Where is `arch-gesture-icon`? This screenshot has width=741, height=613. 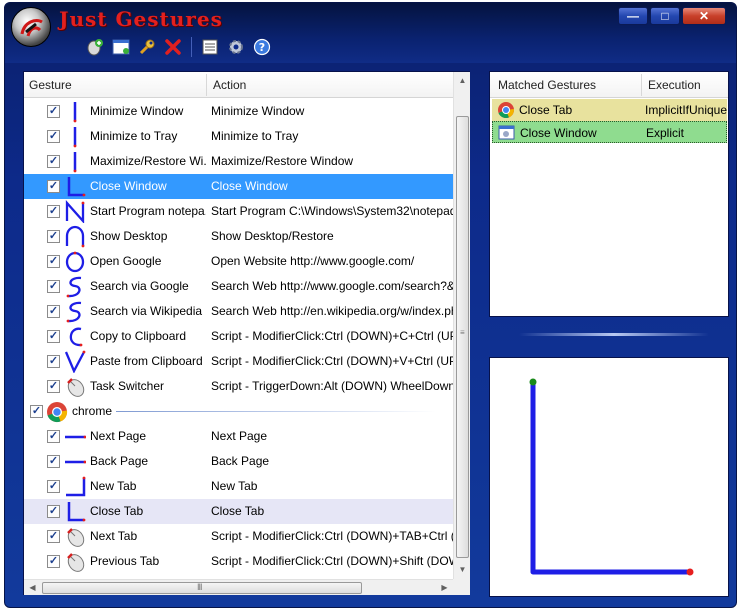
arch-gesture-icon is located at coordinates (75, 236).